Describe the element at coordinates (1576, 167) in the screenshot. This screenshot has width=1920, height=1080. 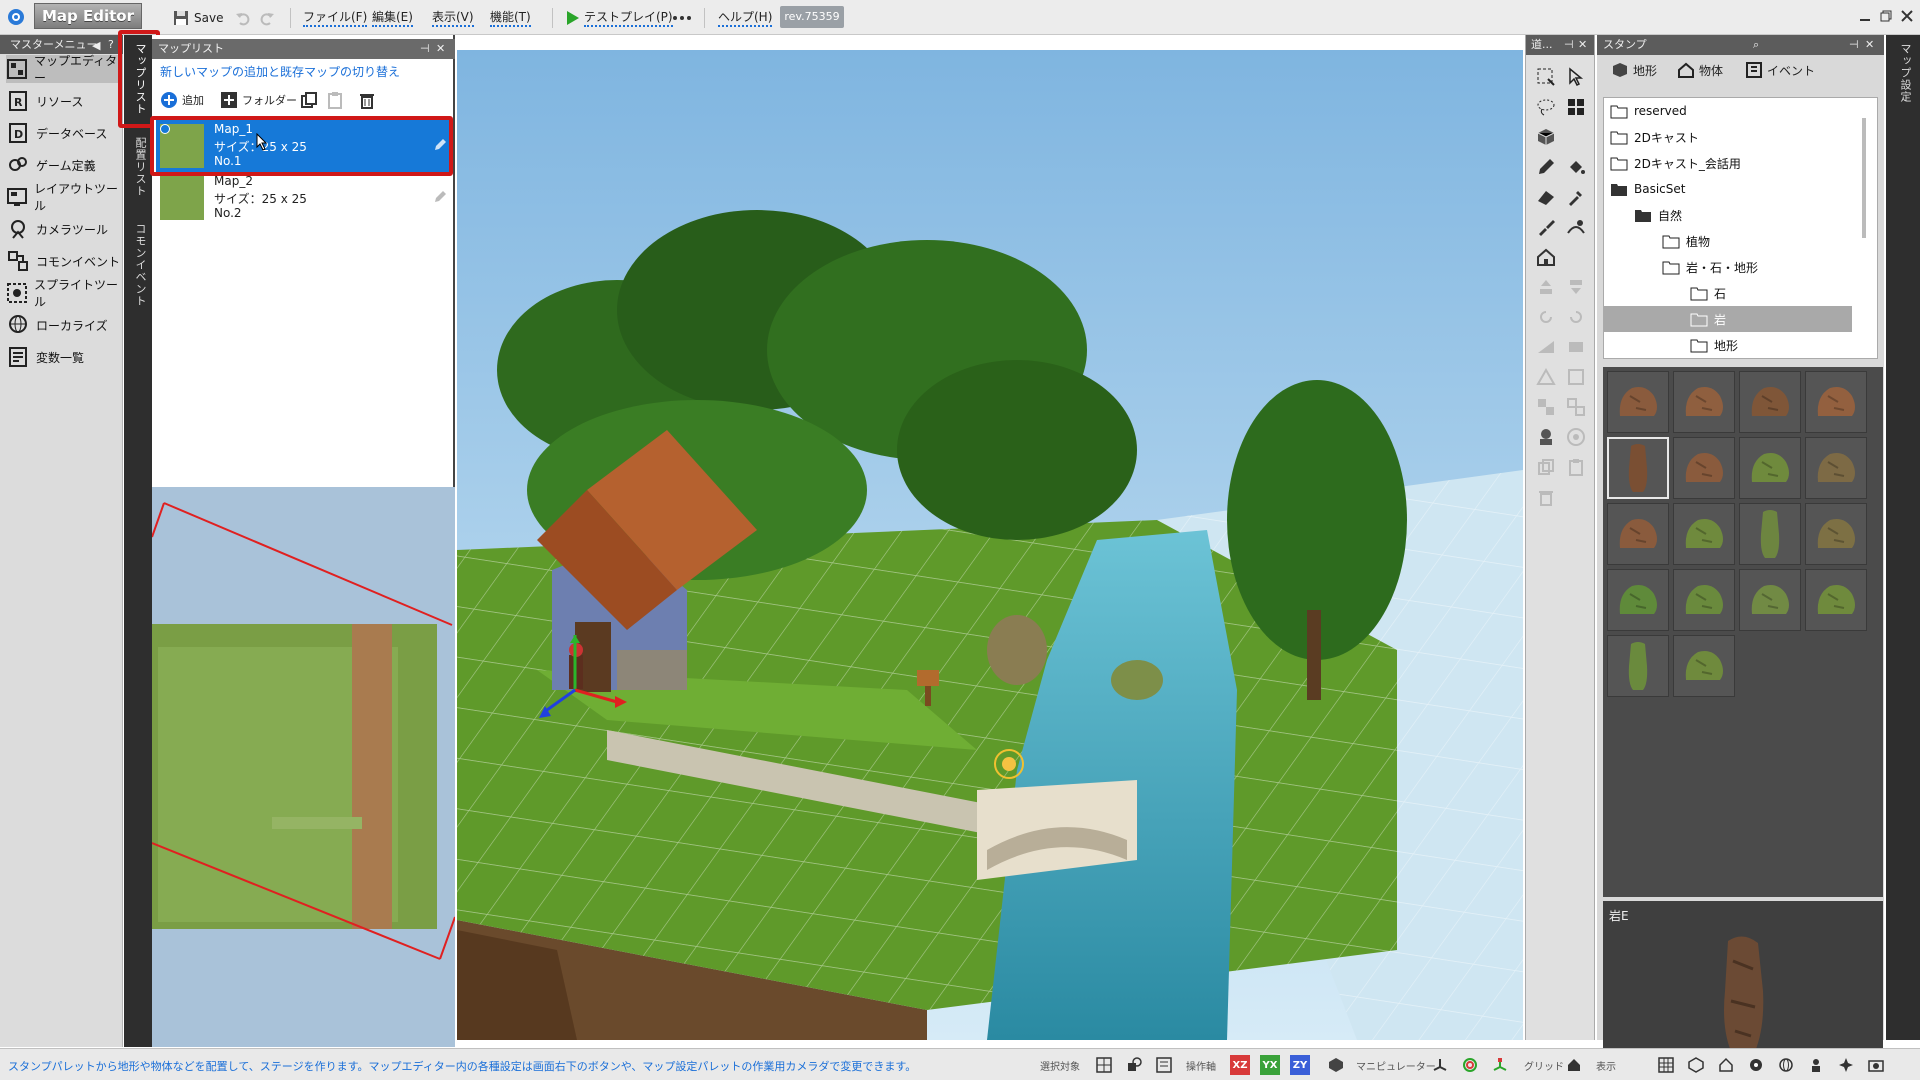
I see `fill-tool` at that location.